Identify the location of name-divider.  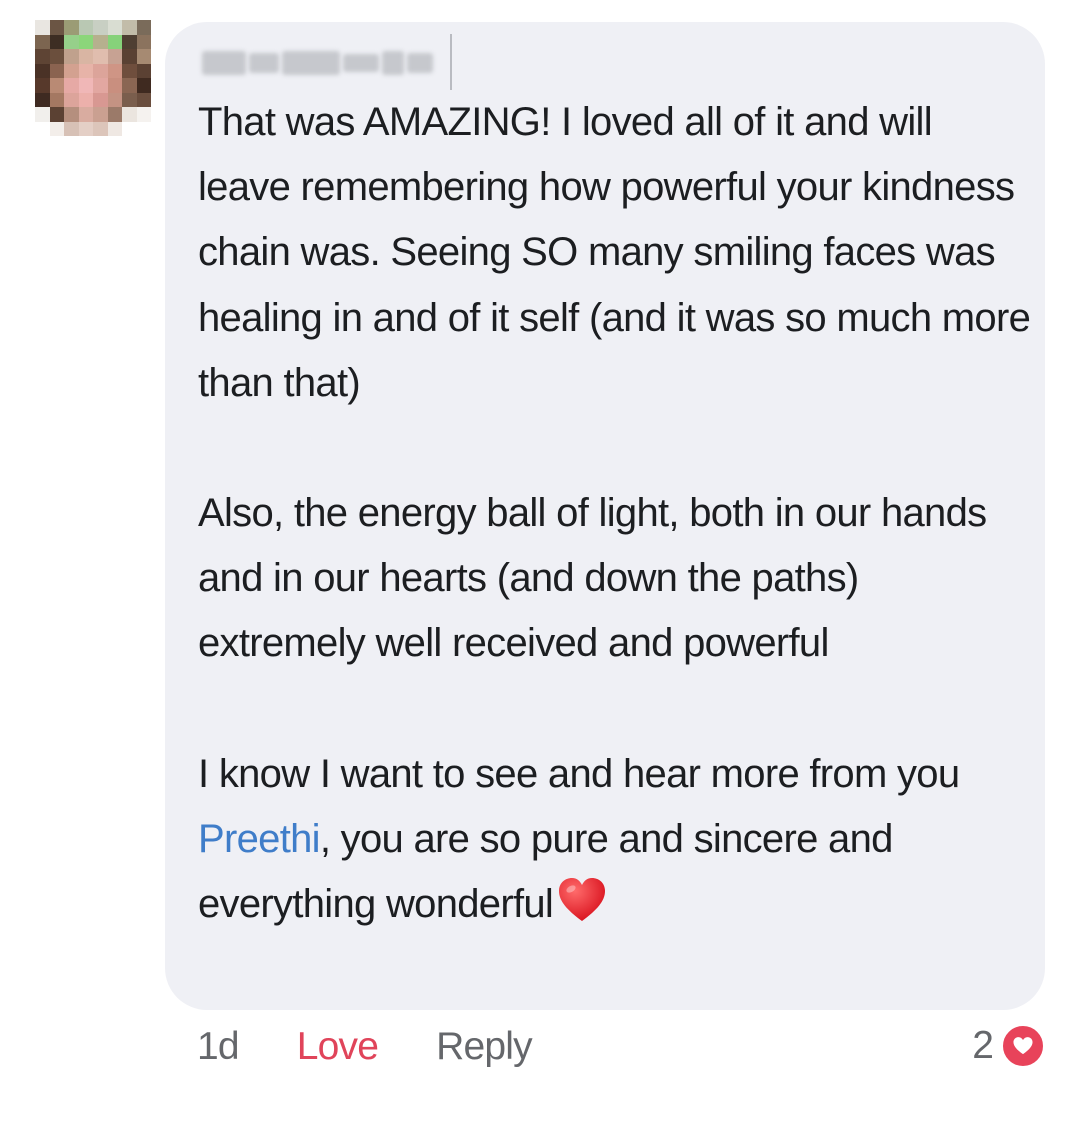
(451, 62).